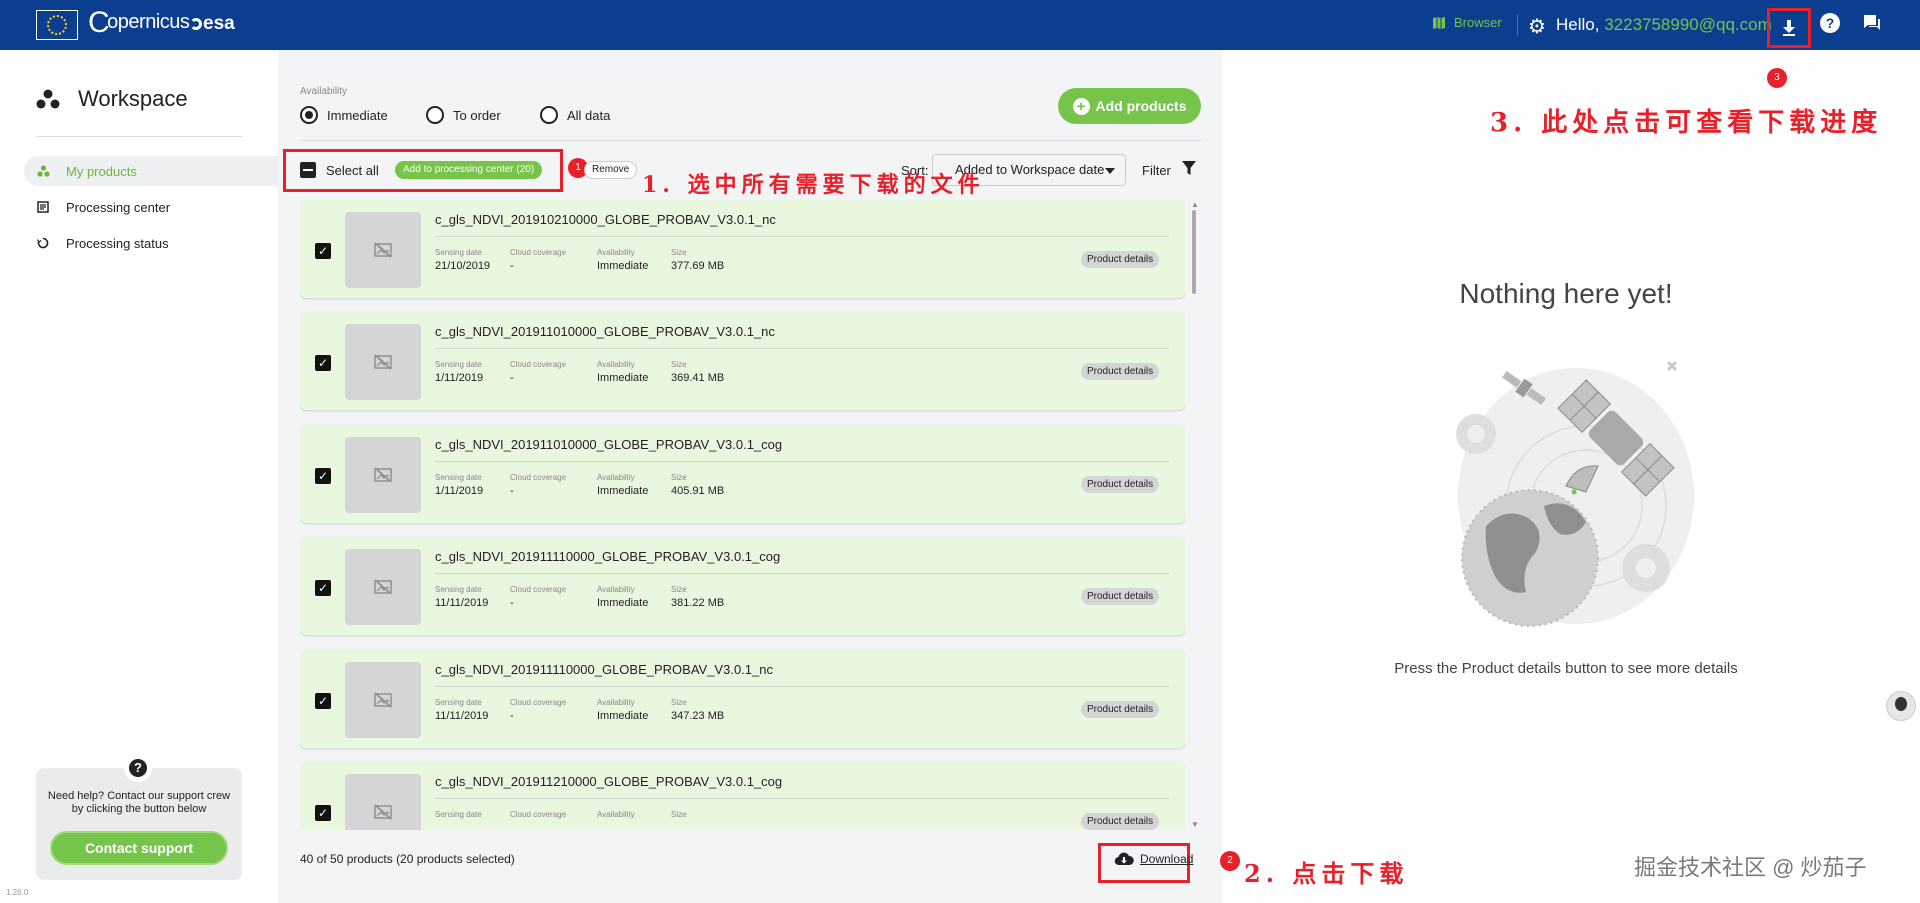 The image size is (1920, 903). I want to click on radio-to-order: To order, so click(463, 115).